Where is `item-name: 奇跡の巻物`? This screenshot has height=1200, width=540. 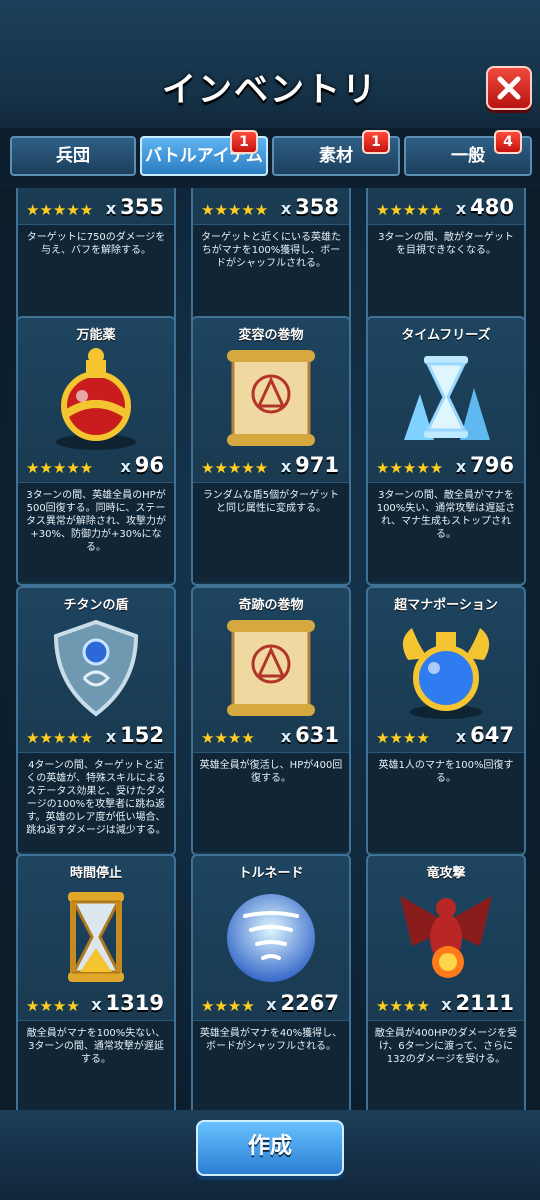 item-name: 奇跡の巻物 is located at coordinates (271, 605).